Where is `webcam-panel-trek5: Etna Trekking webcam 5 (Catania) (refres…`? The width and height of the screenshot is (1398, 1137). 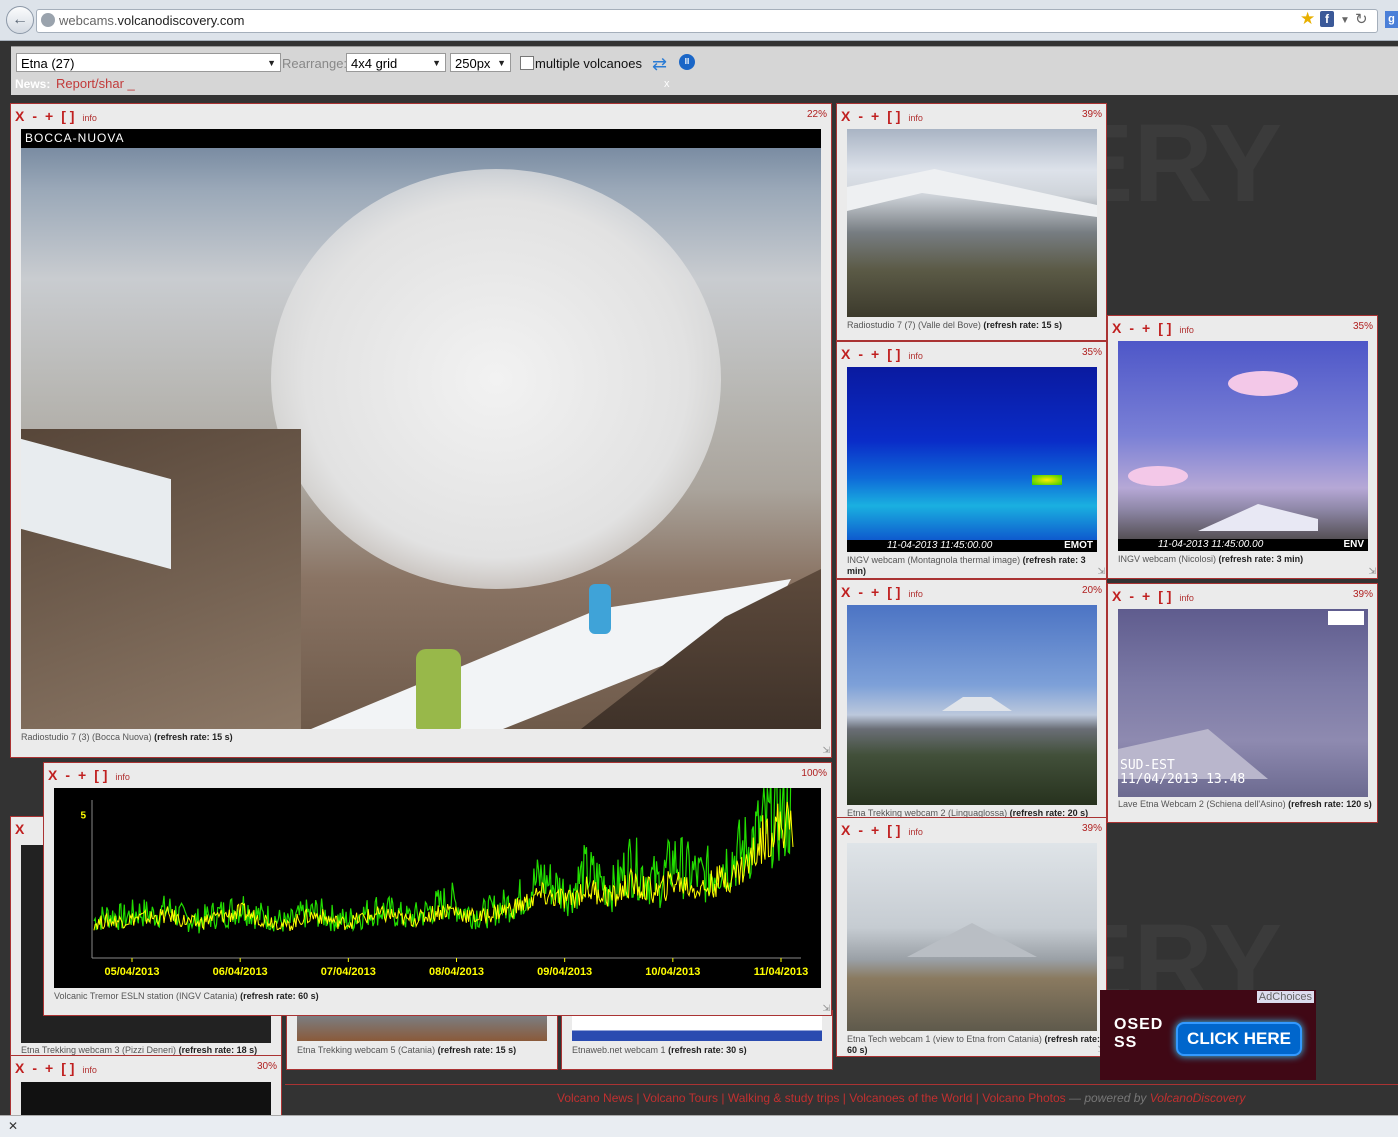 webcam-panel-trek5: Etna Trekking webcam 5 (Catania) (refres… is located at coordinates (422, 1040).